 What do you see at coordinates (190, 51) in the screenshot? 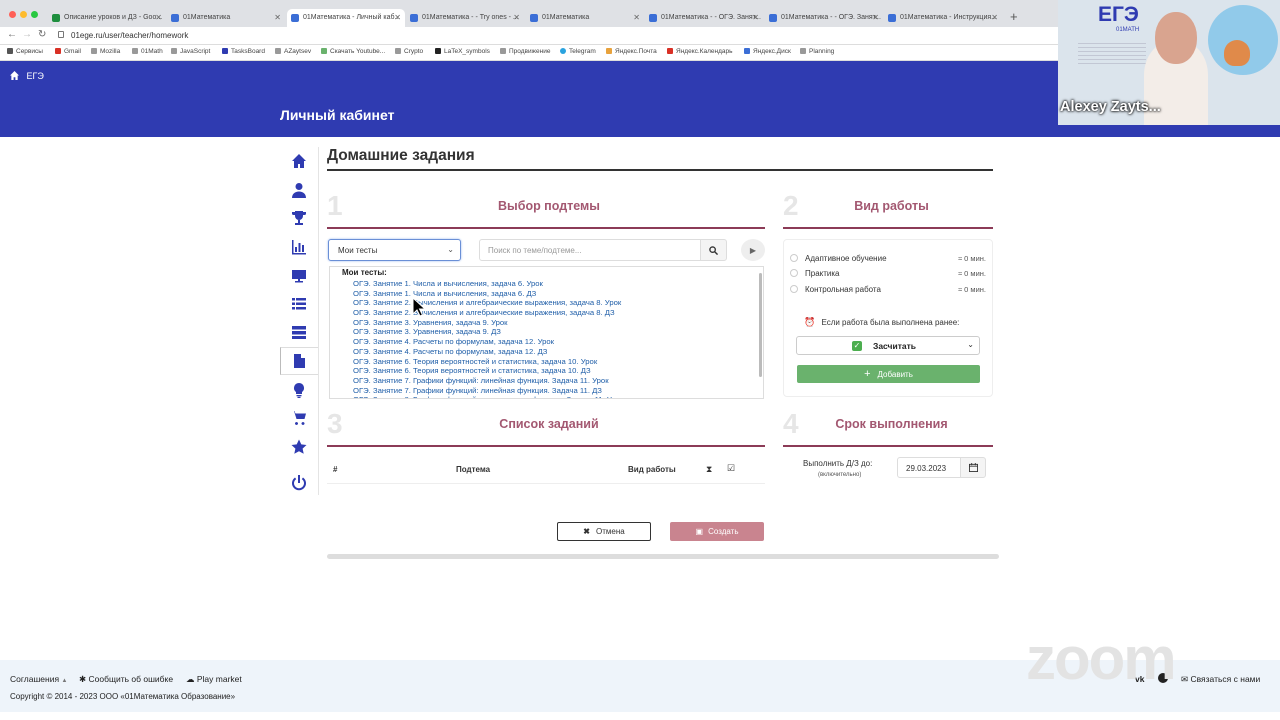
I see `bookmark-item: JavaScript` at bounding box center [190, 51].